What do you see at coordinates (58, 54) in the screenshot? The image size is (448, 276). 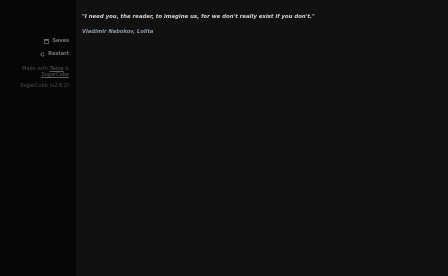 I see `restart-label: Restart` at bounding box center [58, 54].